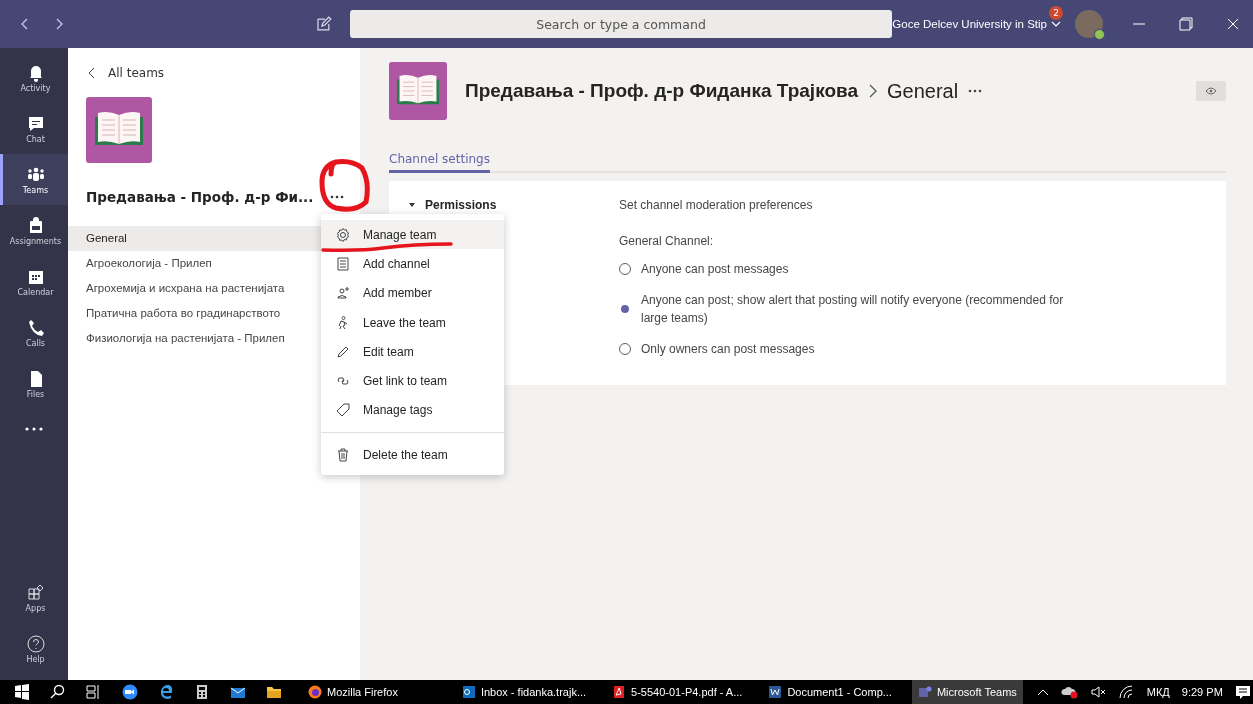  What do you see at coordinates (343, 234) in the screenshot?
I see `settings-icon` at bounding box center [343, 234].